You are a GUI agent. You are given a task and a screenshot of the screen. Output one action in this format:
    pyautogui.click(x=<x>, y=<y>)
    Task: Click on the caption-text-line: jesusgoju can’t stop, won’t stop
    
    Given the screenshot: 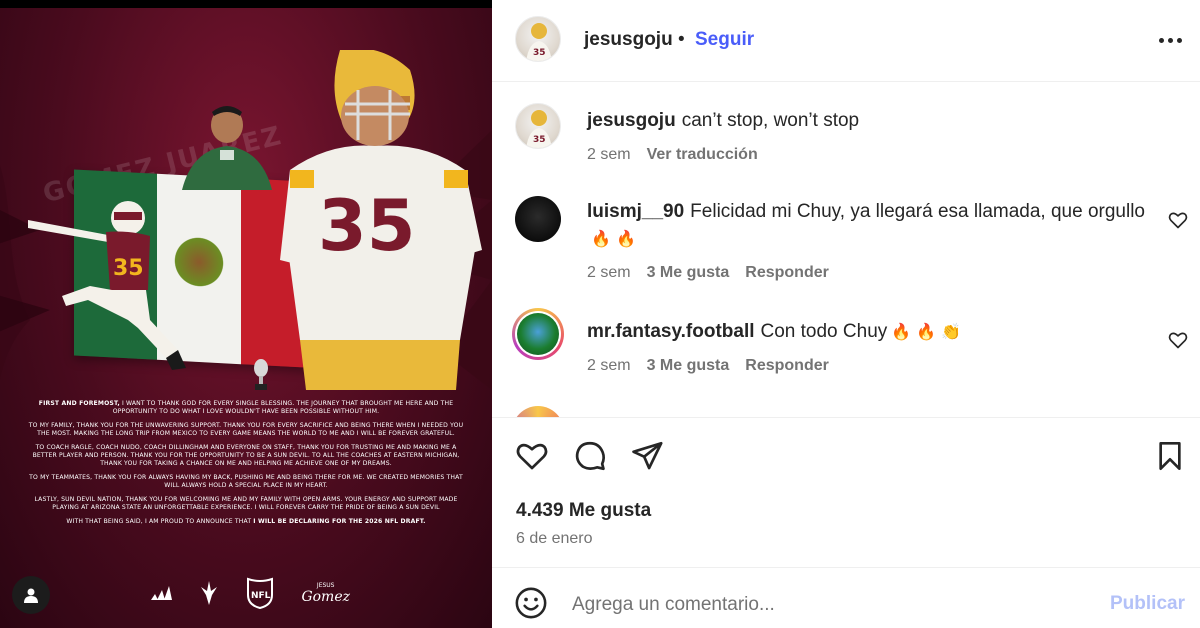 What is the action you would take?
    pyautogui.click(x=867, y=120)
    